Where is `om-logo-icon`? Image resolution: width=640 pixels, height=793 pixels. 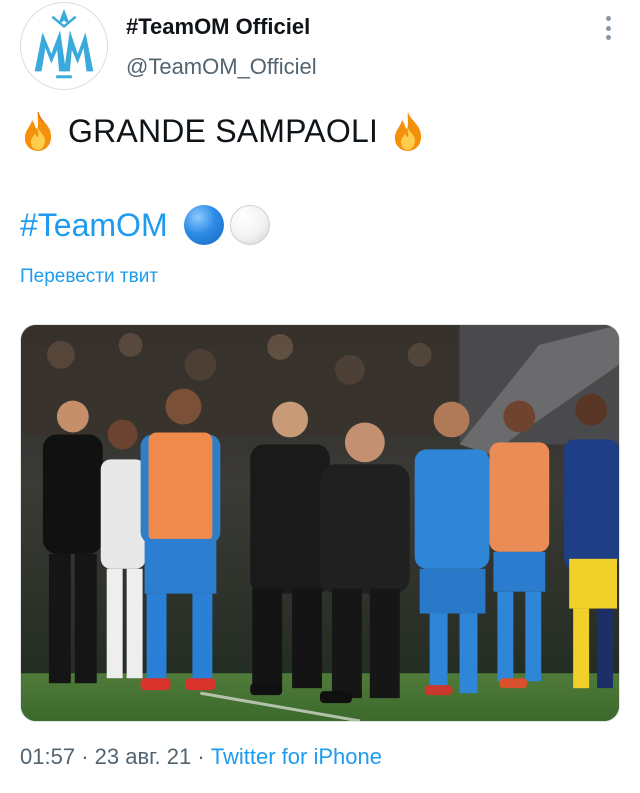 om-logo-icon is located at coordinates (64, 46).